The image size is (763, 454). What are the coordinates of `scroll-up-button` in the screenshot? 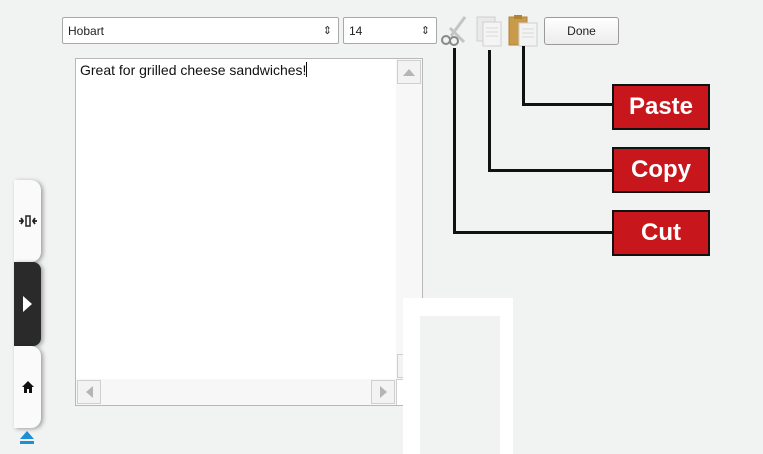 It's located at (409, 72).